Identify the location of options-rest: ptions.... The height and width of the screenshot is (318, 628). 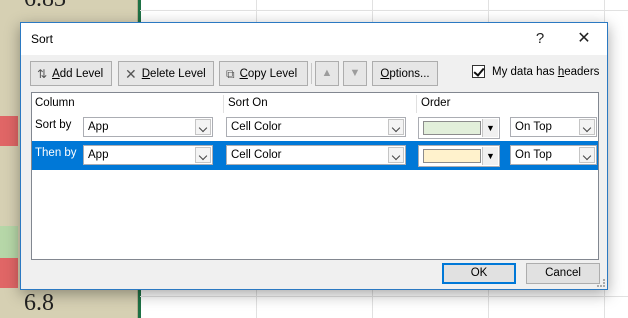
(409, 73).